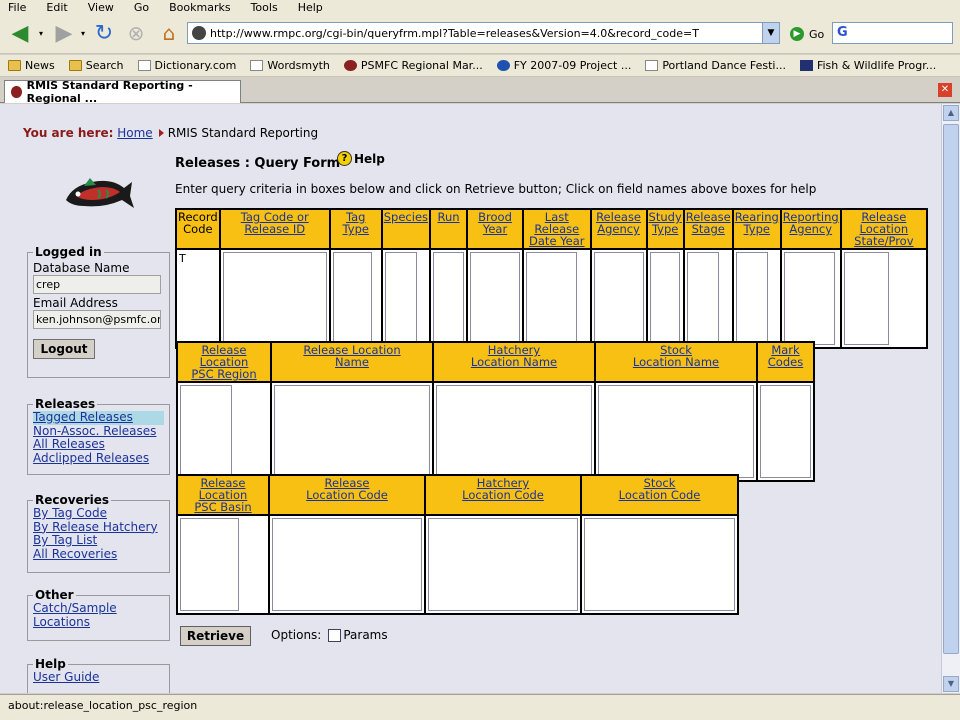 This screenshot has height=720, width=960. I want to click on brood-year-header: Brood Year, so click(495, 229).